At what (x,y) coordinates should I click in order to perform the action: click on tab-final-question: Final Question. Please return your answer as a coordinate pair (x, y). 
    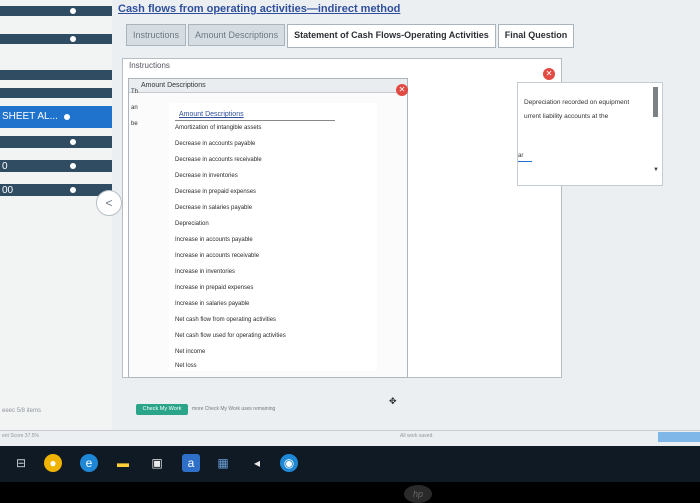
    Looking at the image, I should click on (536, 36).